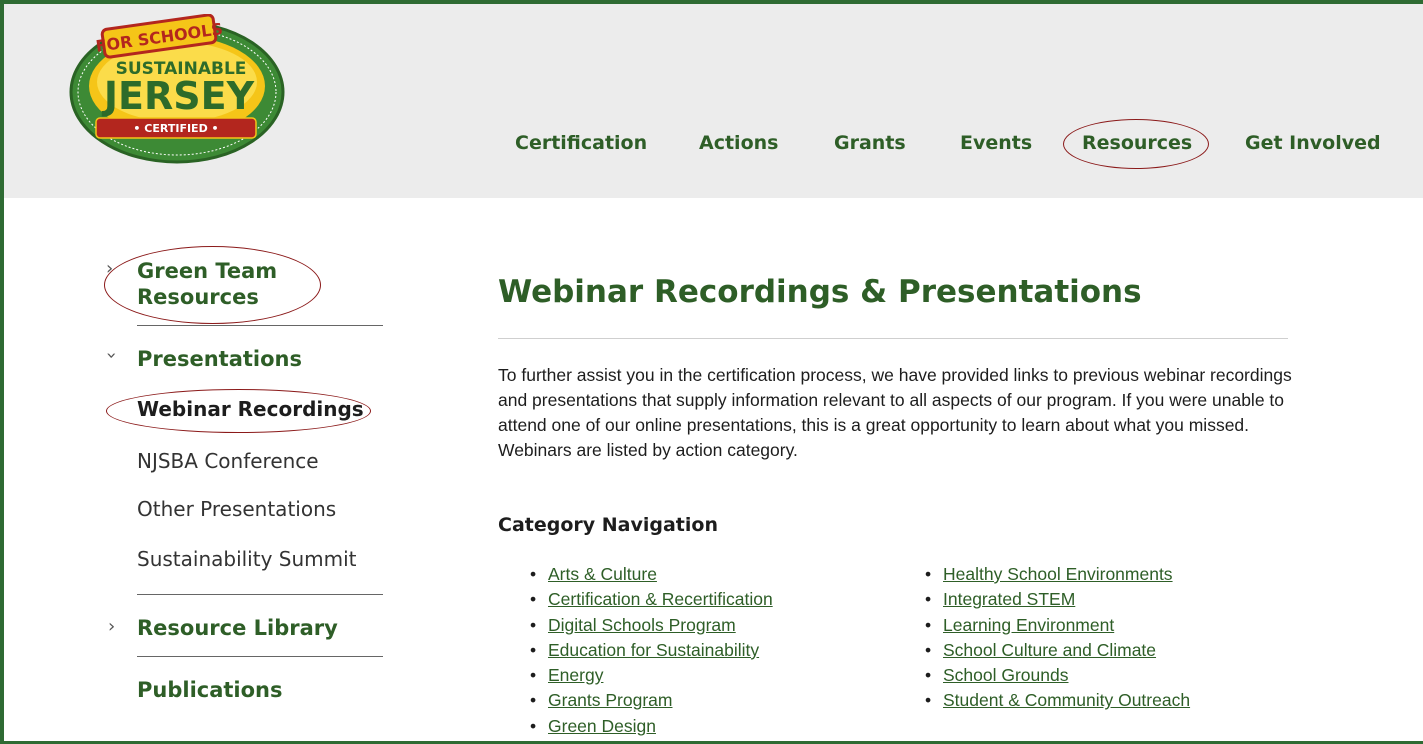 Image resolution: width=1423 pixels, height=744 pixels. I want to click on category-link-energy: Energy, so click(575, 675).